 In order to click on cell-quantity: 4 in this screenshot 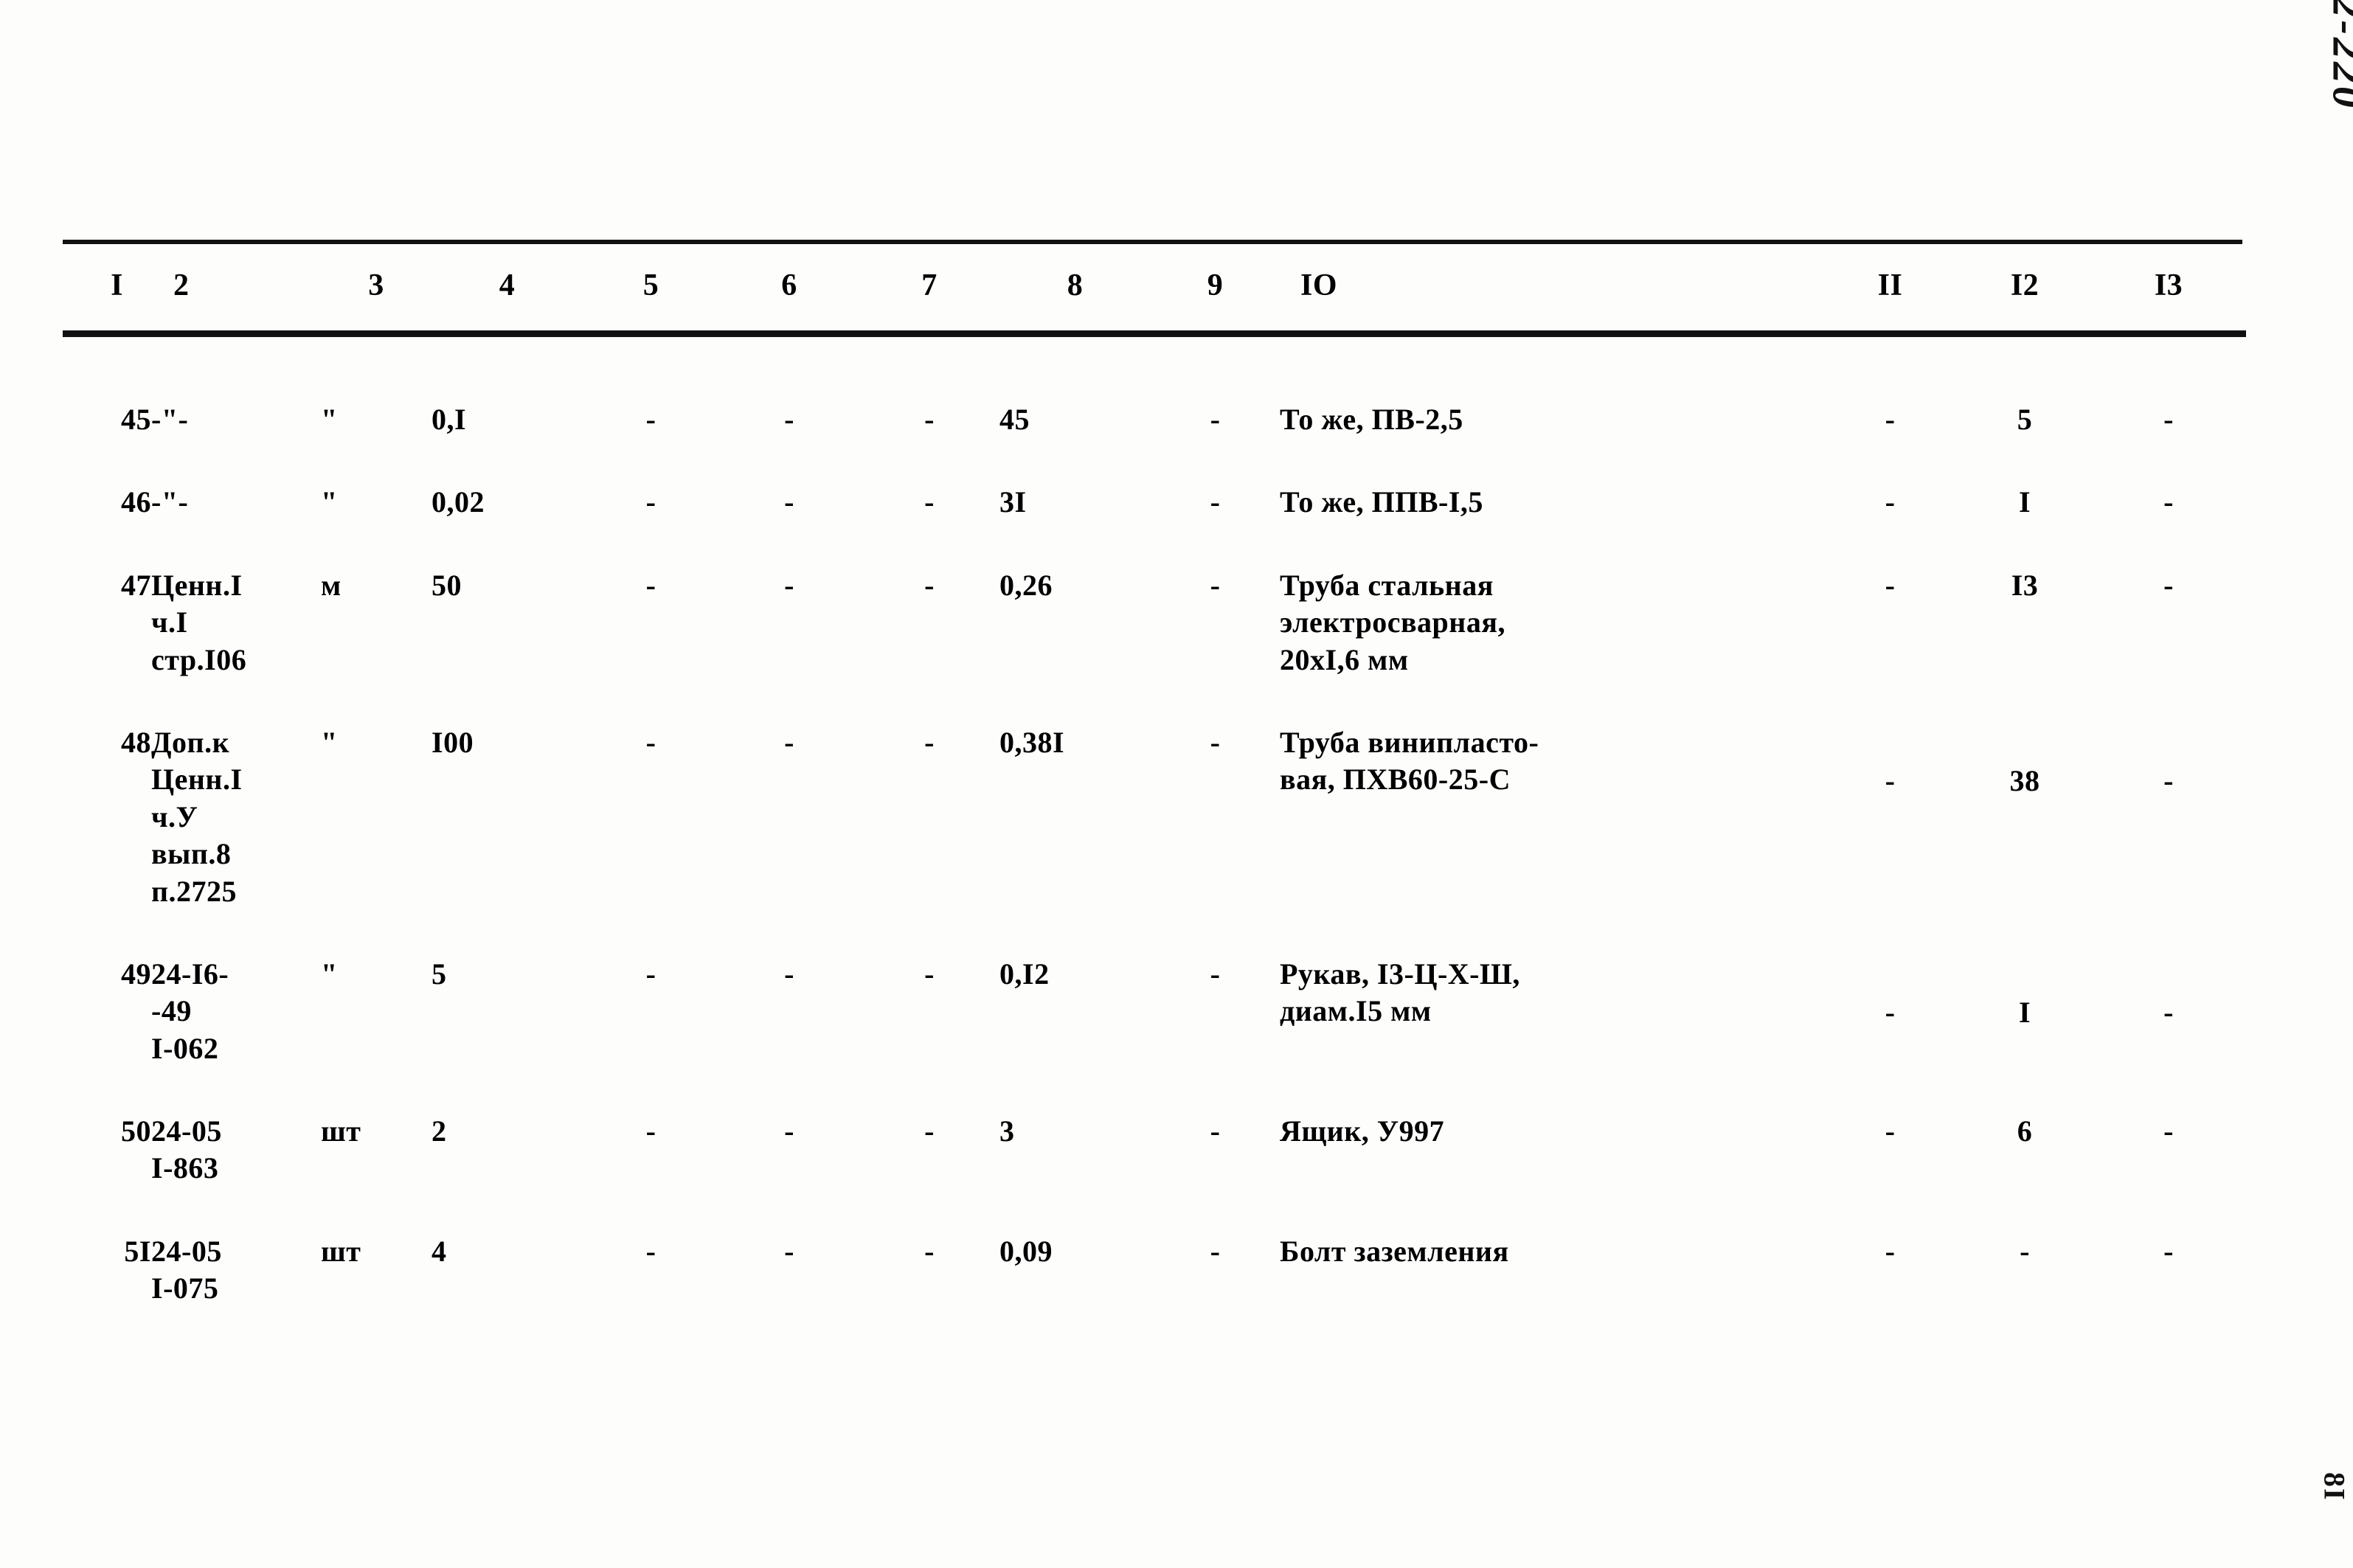, I will do `click(439, 1251)`.